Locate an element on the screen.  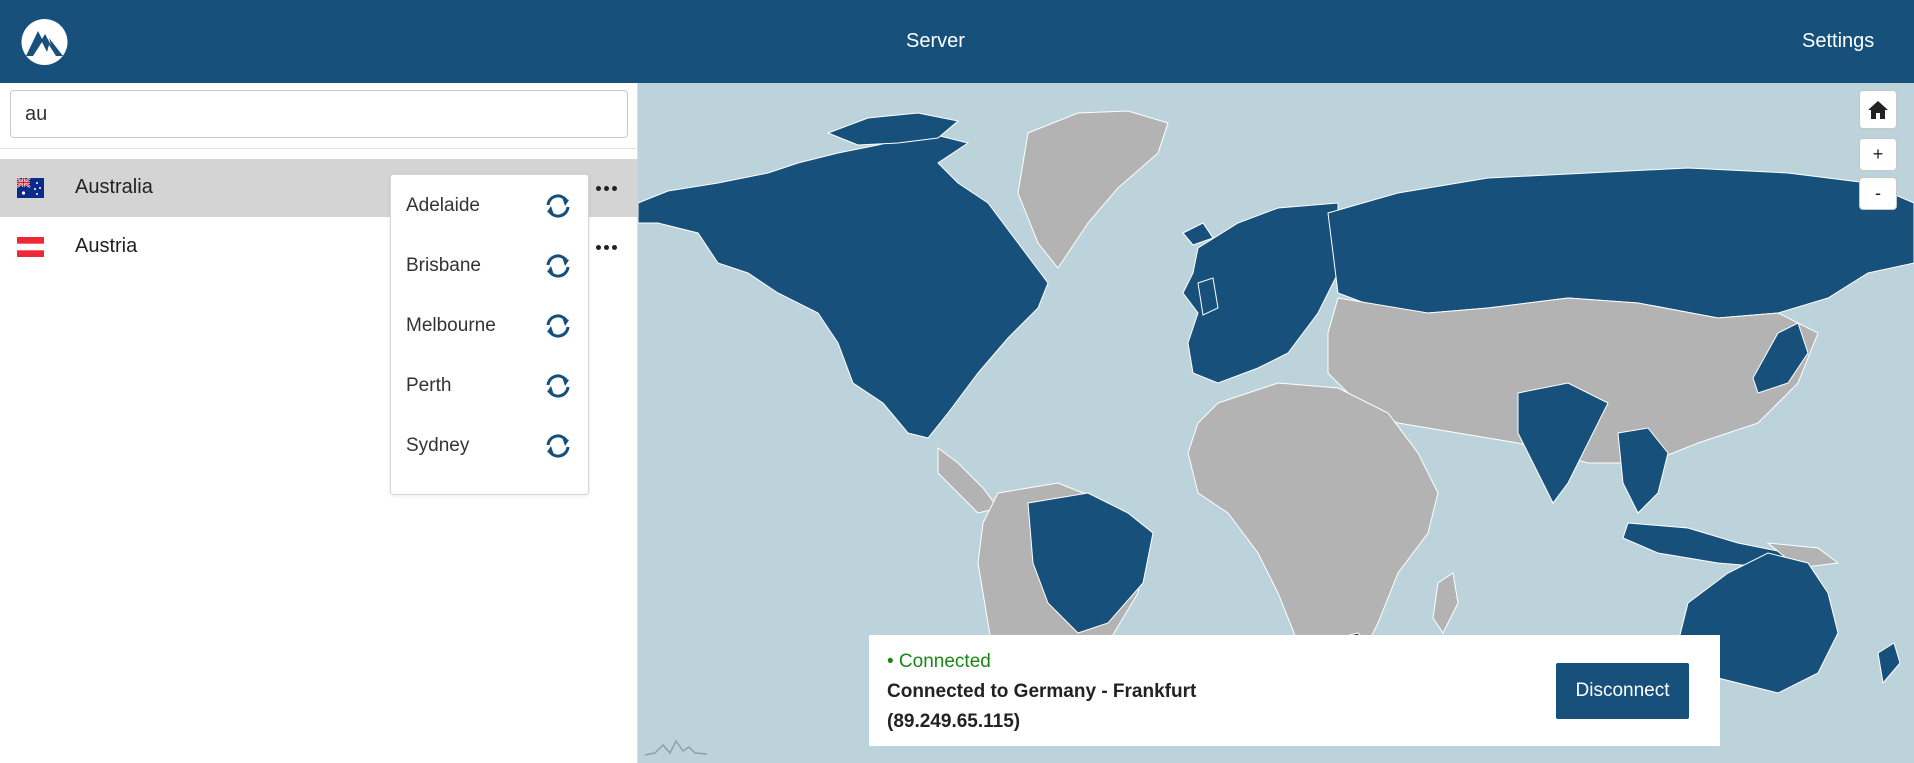
connection-ip: (89.249.65.115) is located at coordinates (954, 721).